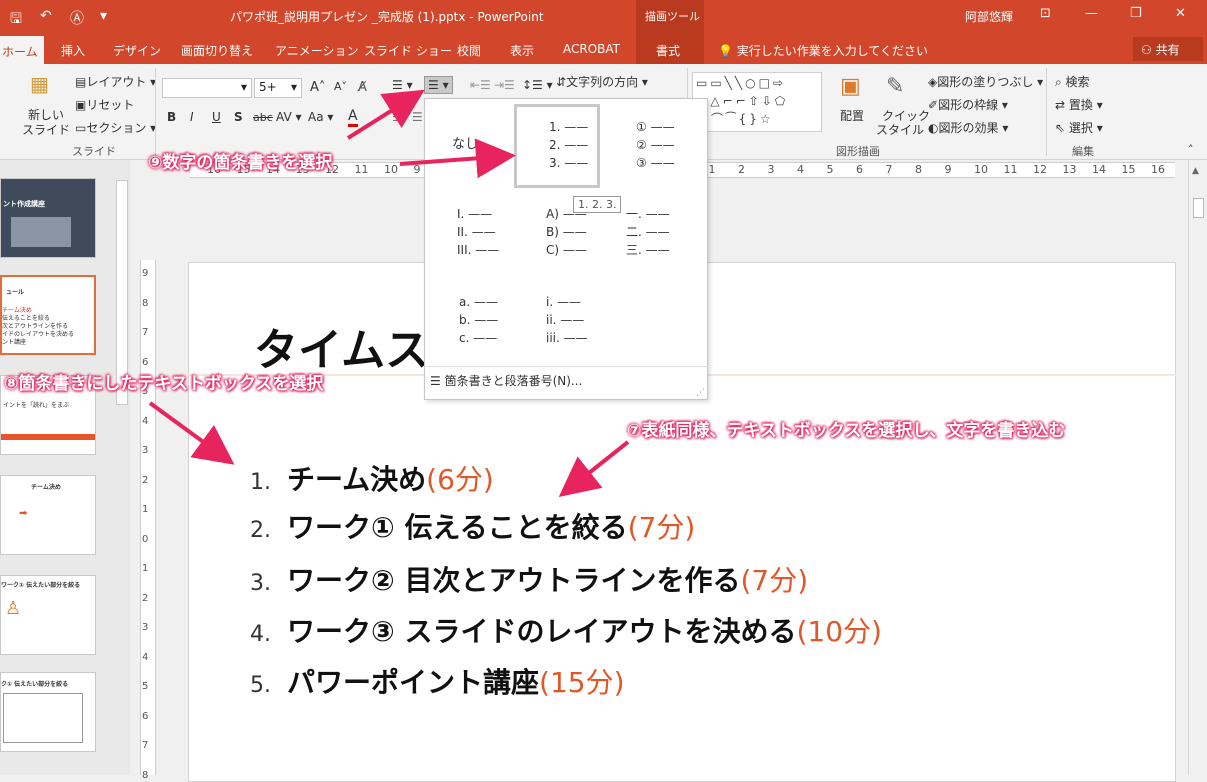  What do you see at coordinates (846, 431) in the screenshot?
I see `callout-step-7: ⑦表紙同様、テキストボックスを選択し、文字を書き込む` at bounding box center [846, 431].